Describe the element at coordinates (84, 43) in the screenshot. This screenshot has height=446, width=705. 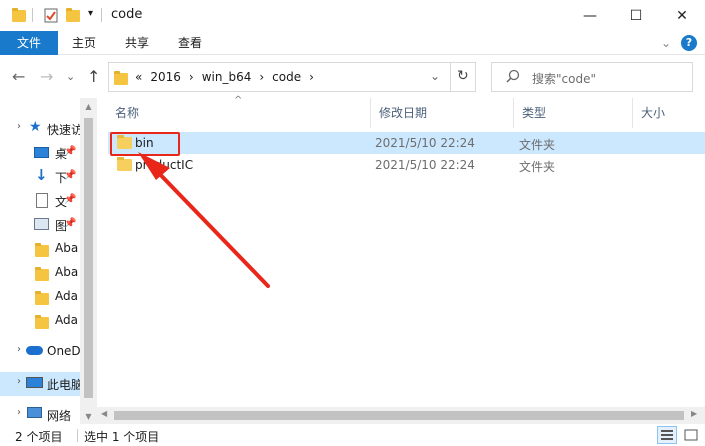
I see `tab-home: 主页` at that location.